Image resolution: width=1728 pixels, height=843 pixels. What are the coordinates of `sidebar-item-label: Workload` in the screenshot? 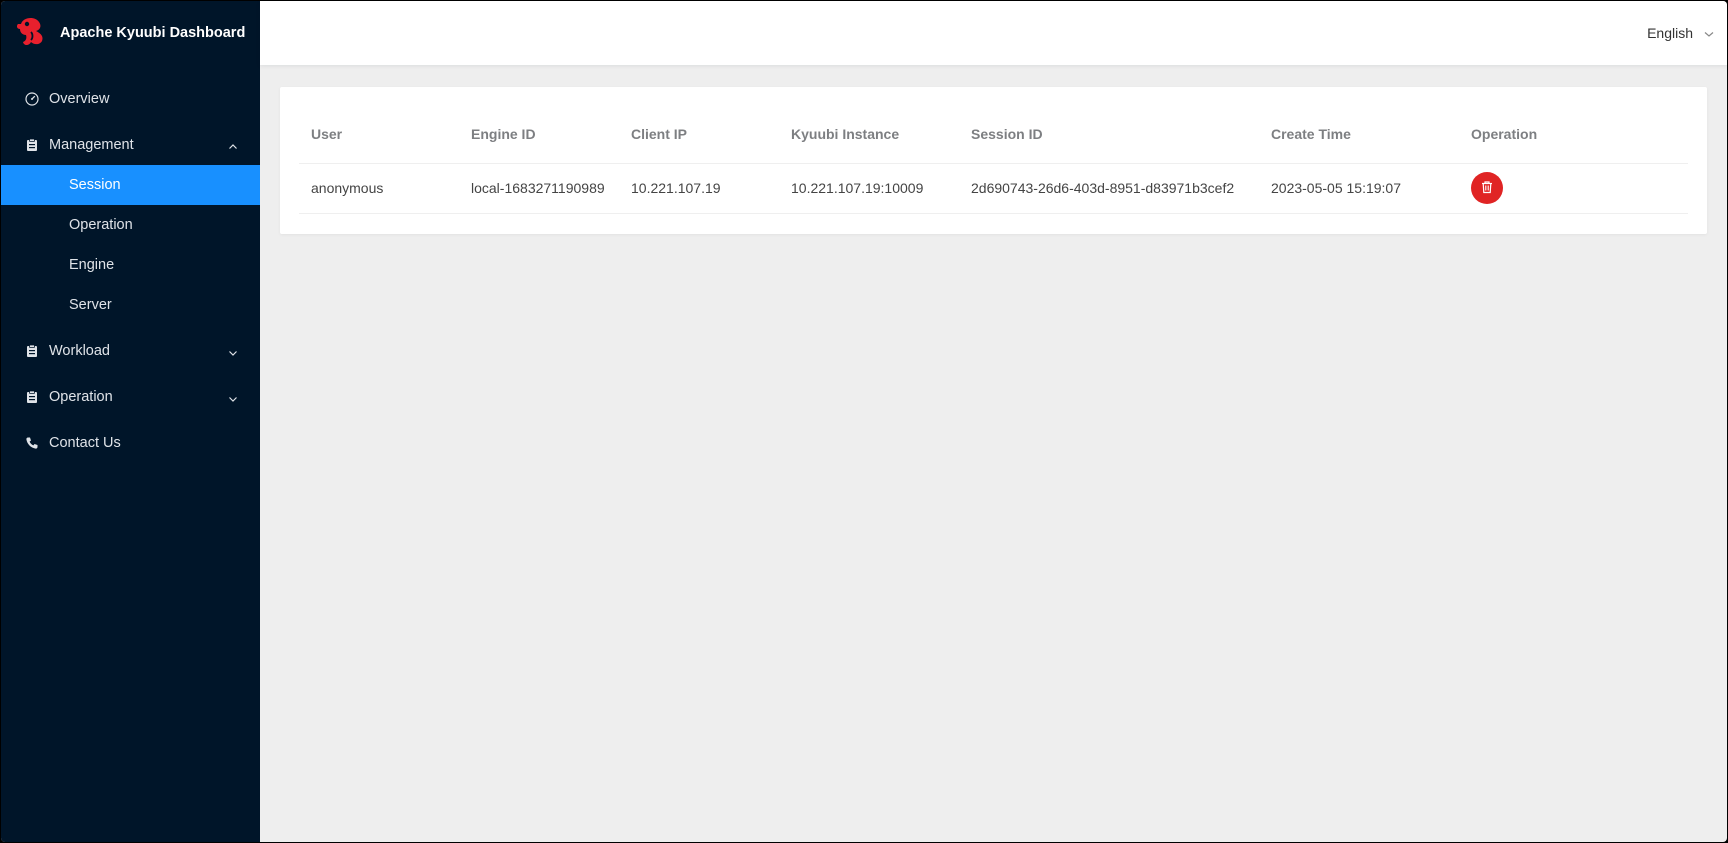 It's located at (79, 351).